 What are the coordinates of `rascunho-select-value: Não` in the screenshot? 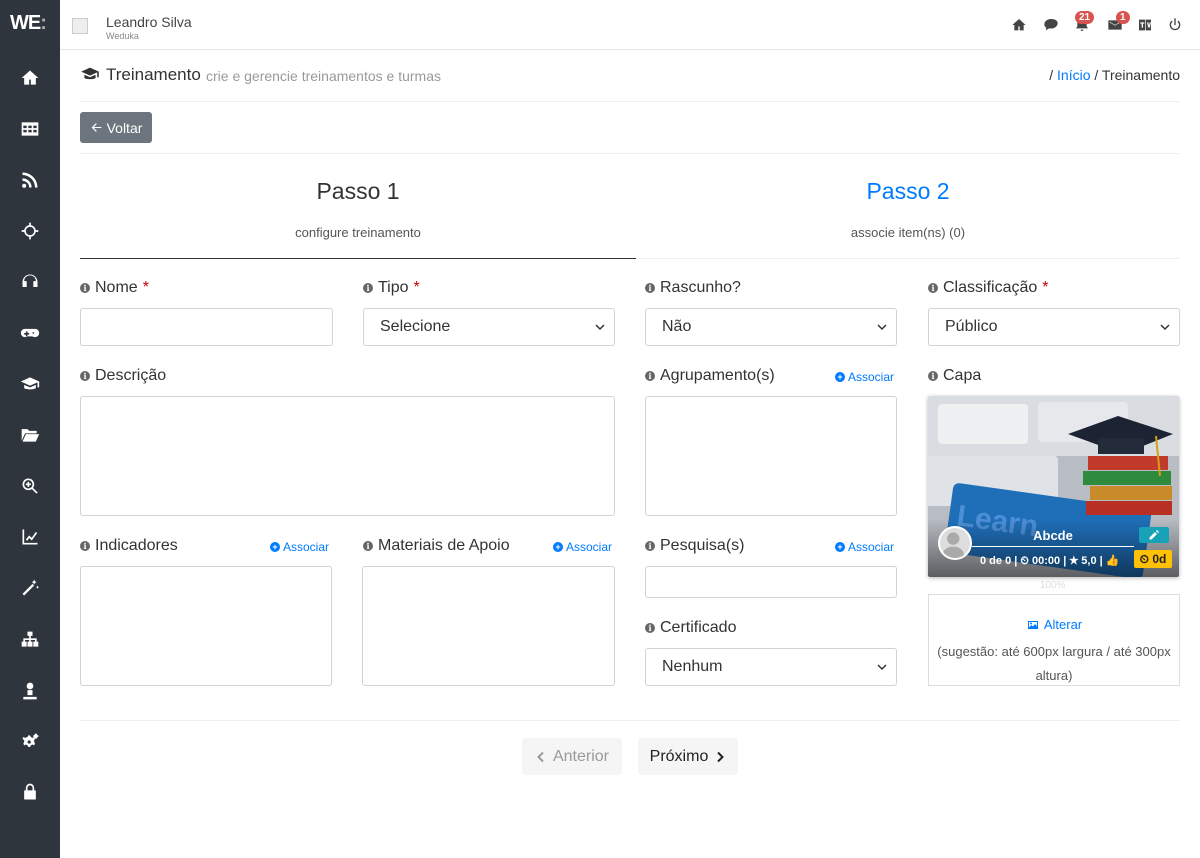 It's located at (677, 326).